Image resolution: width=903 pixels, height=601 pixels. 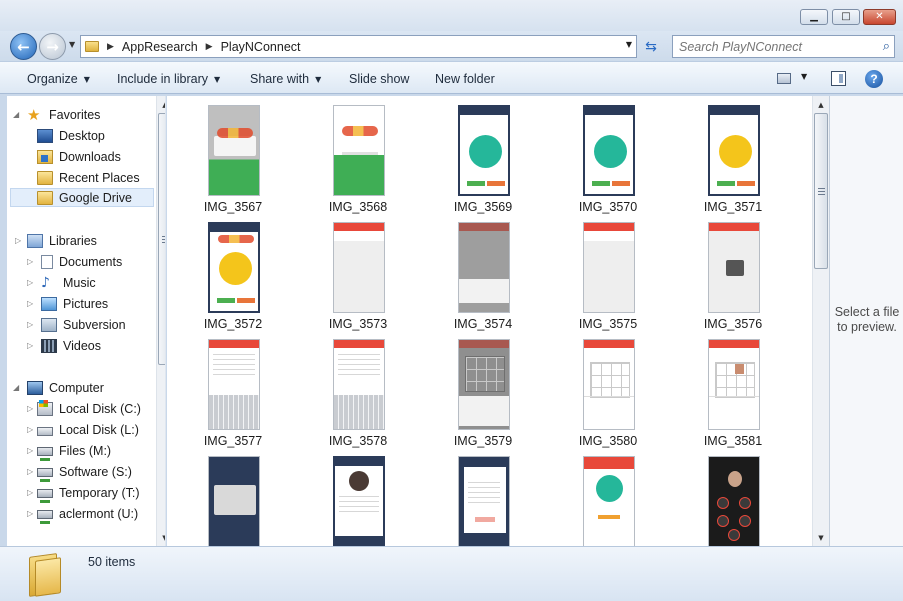 What do you see at coordinates (71, 135) in the screenshot?
I see `nav-item-desktop: Desktop` at bounding box center [71, 135].